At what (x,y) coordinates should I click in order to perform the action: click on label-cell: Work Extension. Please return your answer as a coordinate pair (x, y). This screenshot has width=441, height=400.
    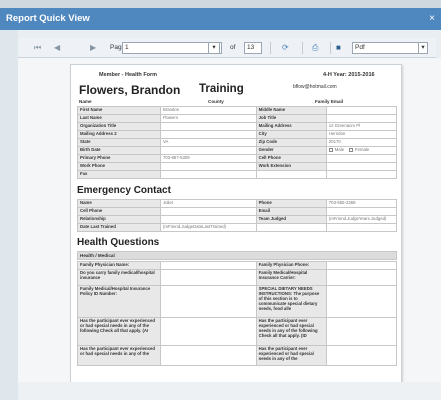
    Looking at the image, I should click on (291, 166).